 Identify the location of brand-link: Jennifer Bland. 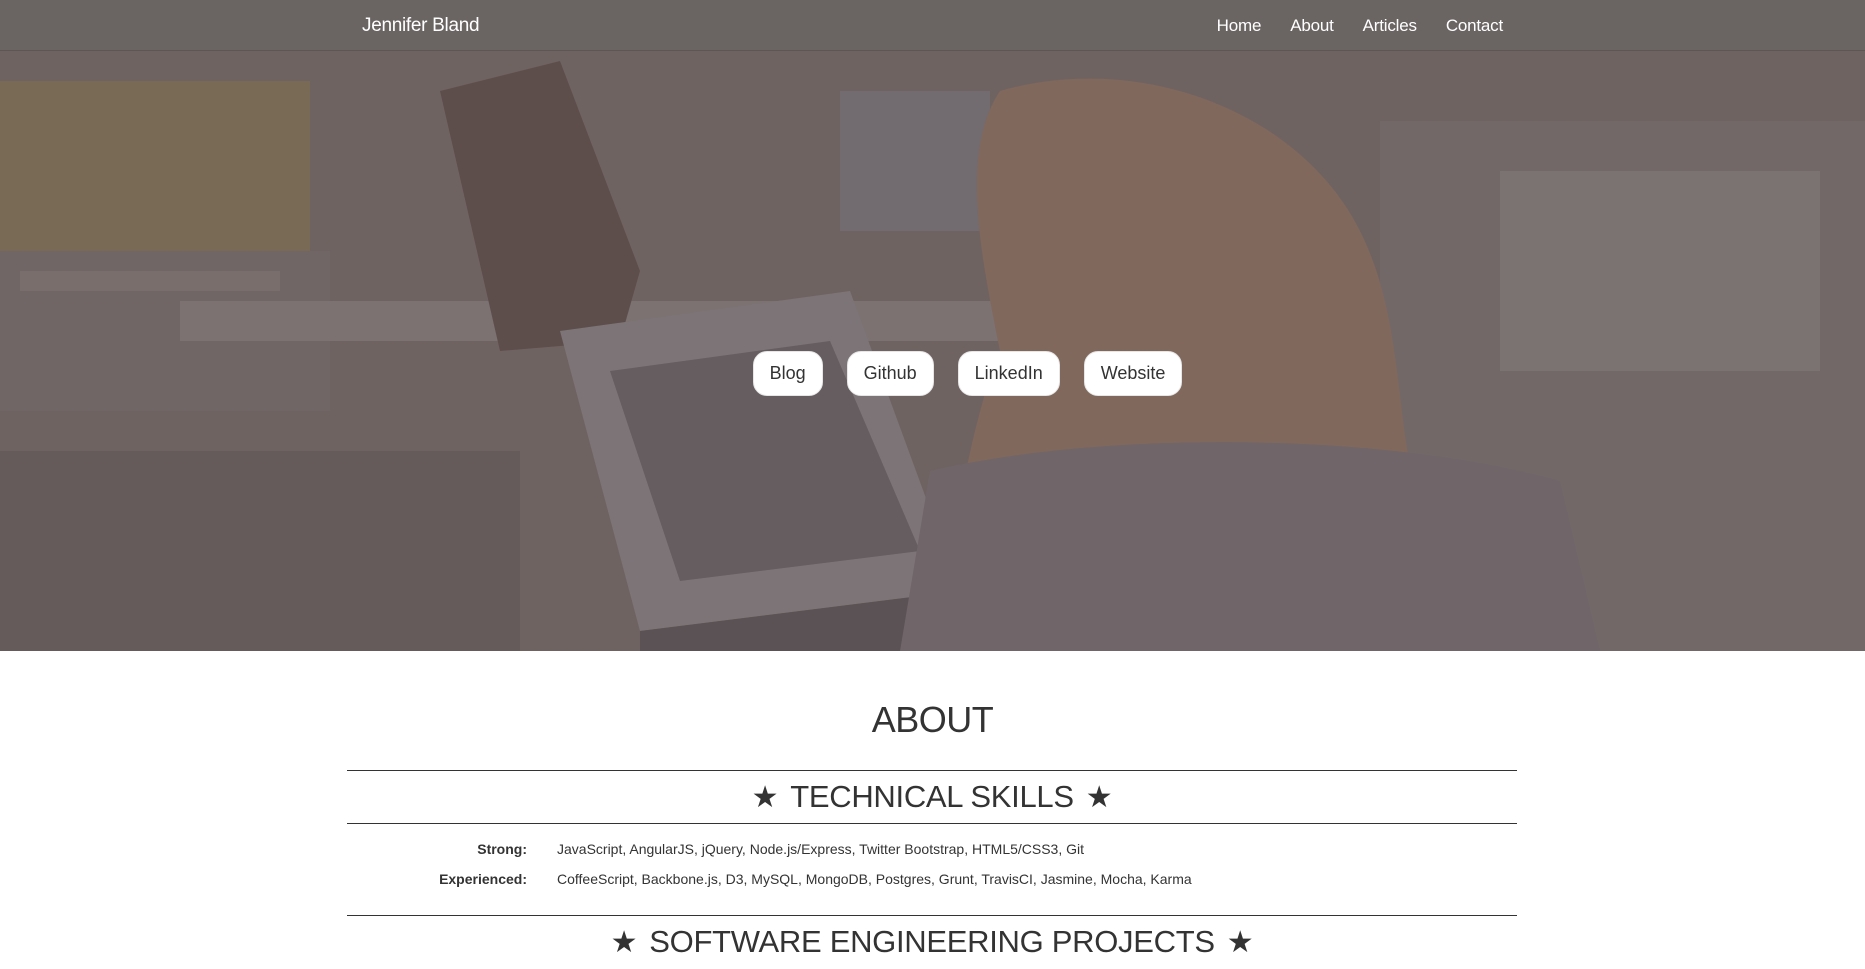
(421, 25).